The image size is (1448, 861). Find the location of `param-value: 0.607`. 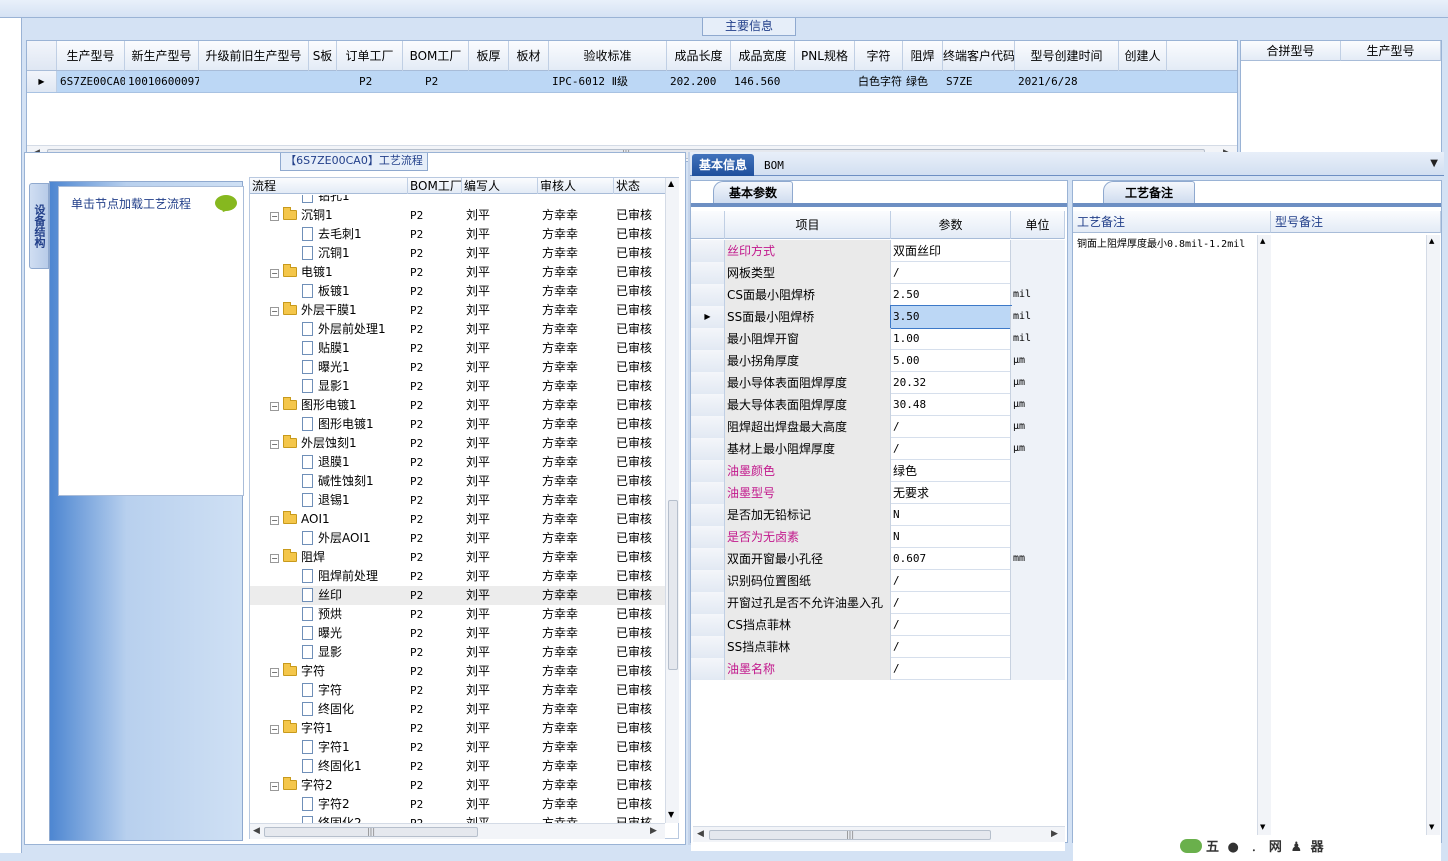

param-value: 0.607 is located at coordinates (951, 559).